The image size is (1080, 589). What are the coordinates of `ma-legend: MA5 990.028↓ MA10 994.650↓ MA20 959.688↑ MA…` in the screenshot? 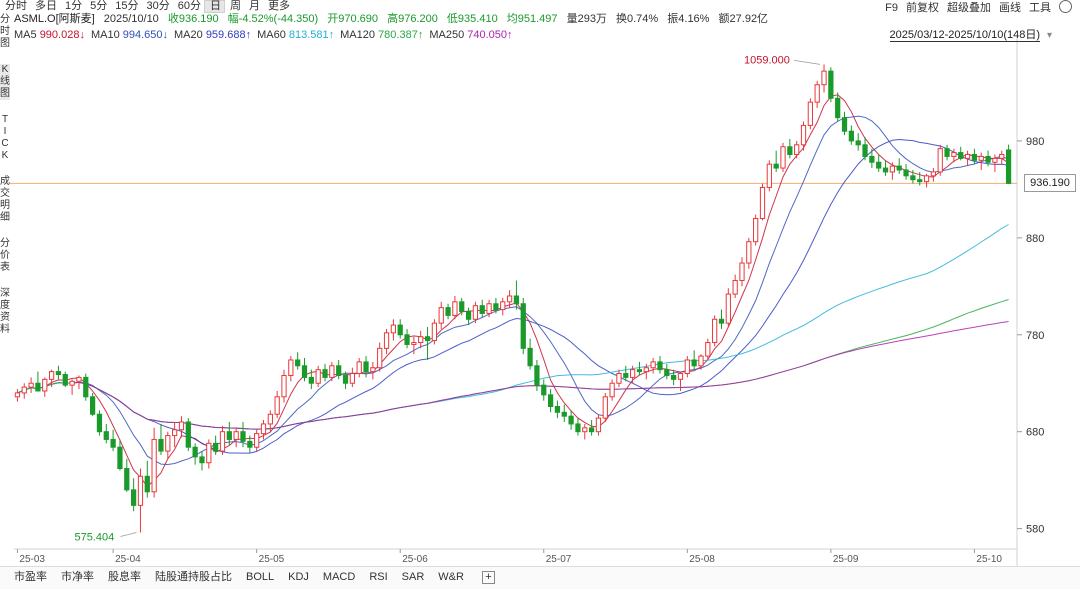 It's located at (266, 35).